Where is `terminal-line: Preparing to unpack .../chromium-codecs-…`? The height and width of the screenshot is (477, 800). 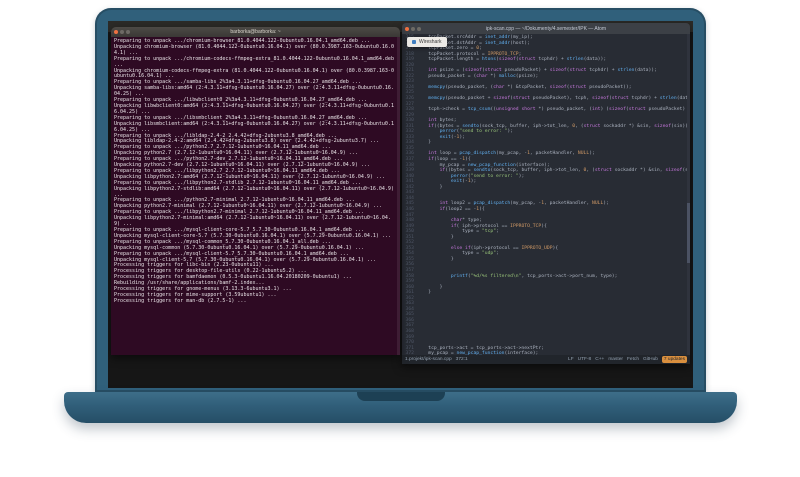 terminal-line: Preparing to unpack .../chromium-codecs-… is located at coordinates (255, 61).